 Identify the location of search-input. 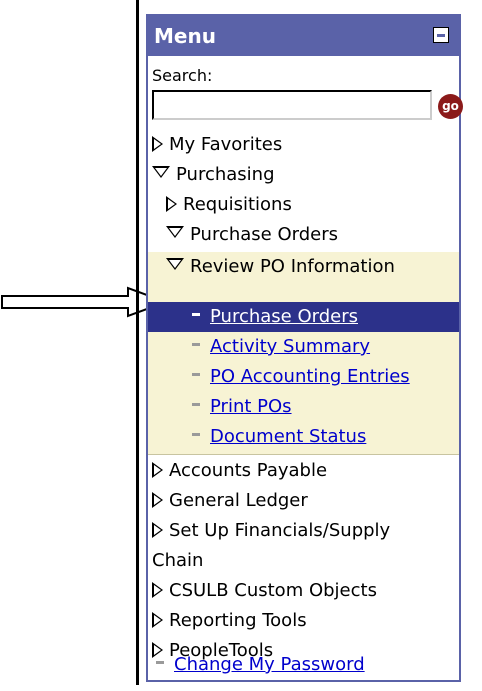
(292, 105).